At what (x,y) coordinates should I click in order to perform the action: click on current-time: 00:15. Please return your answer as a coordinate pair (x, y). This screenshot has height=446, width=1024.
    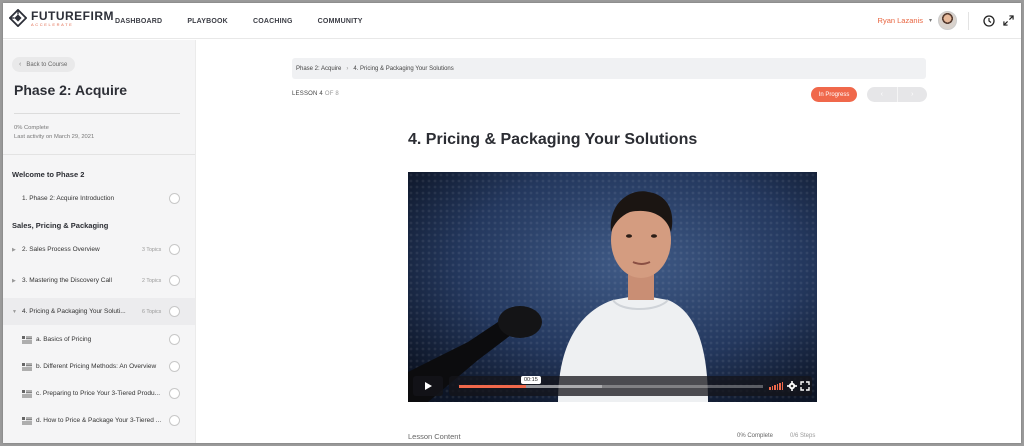
    Looking at the image, I should click on (531, 380).